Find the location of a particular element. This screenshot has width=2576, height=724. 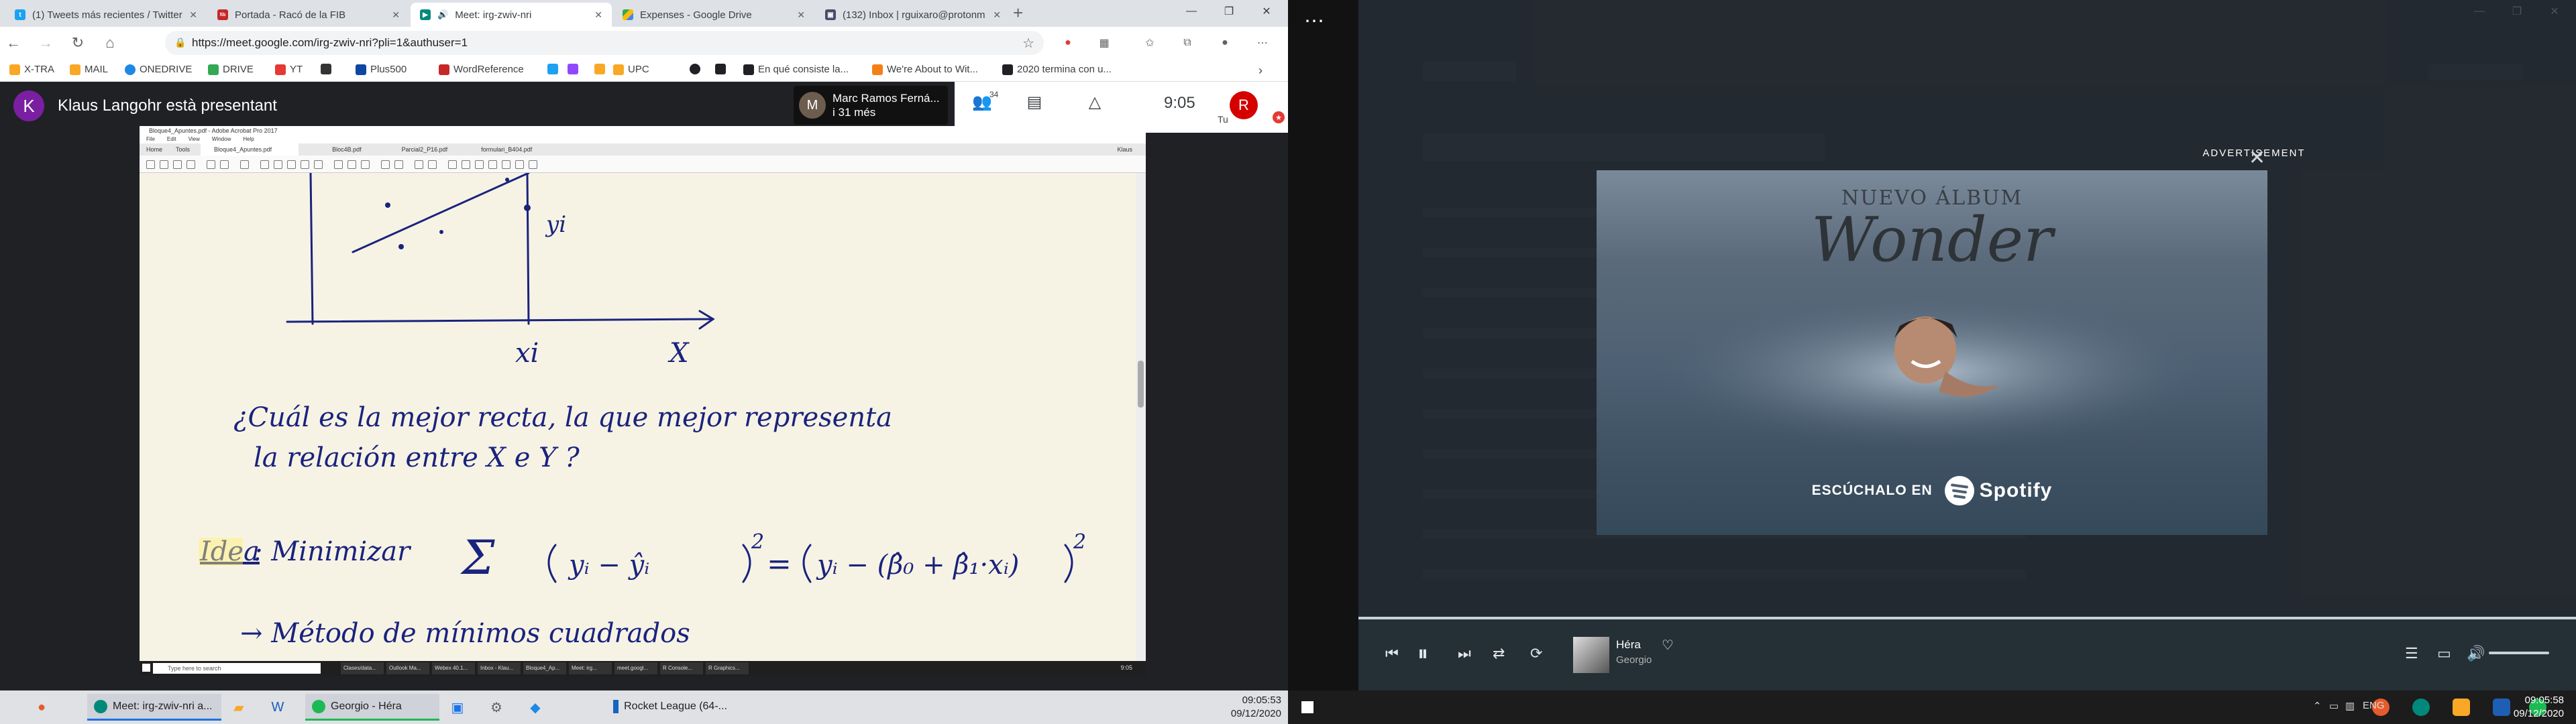

ad-banner: NUEVO ÁLBUM Wonder ESCÚCHALO EN Spotify is located at coordinates (1932, 352).